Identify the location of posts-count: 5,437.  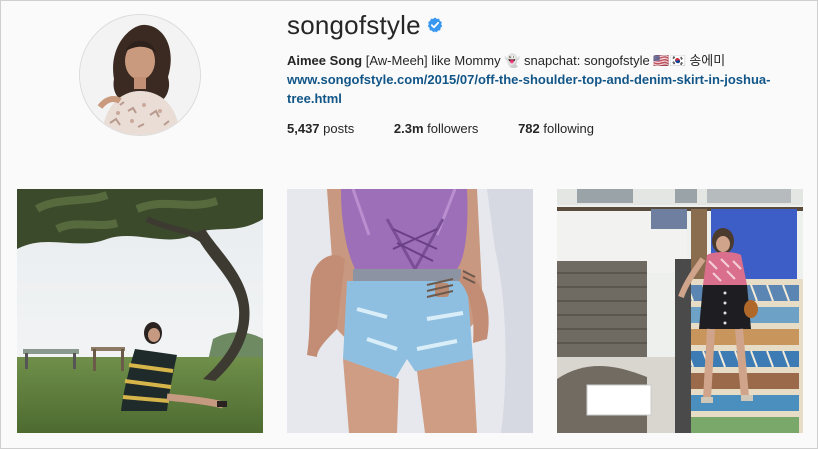
(303, 128).